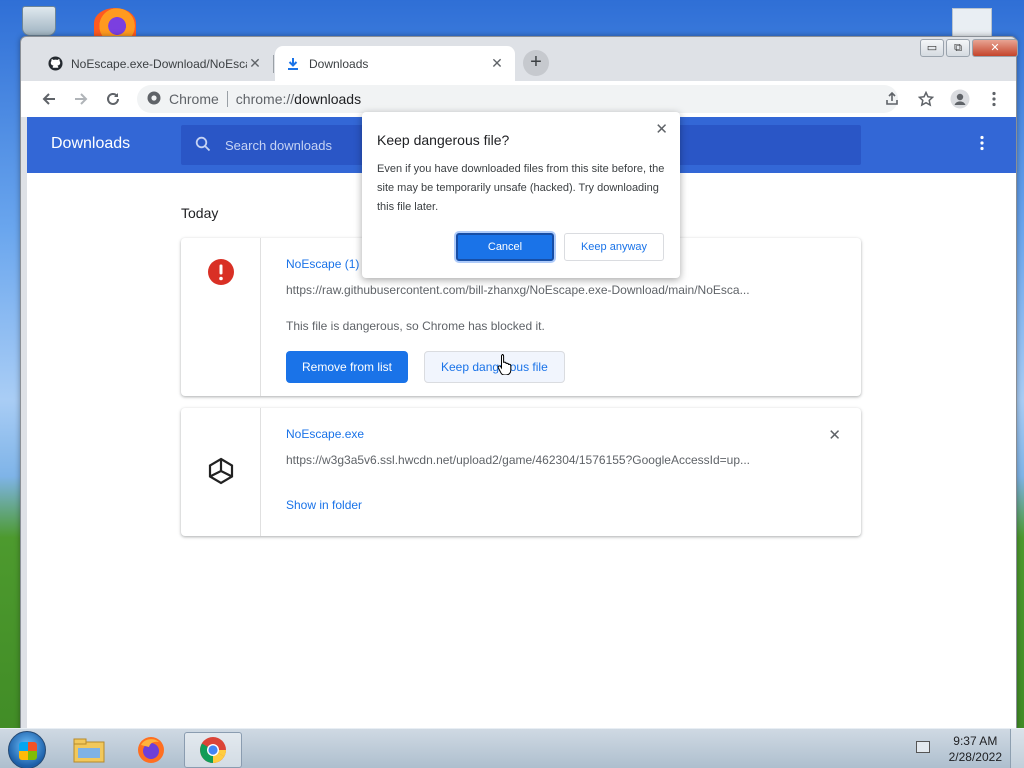 This screenshot has width=1024, height=768. I want to click on firefox-desktop-icon, so click(115, 23).